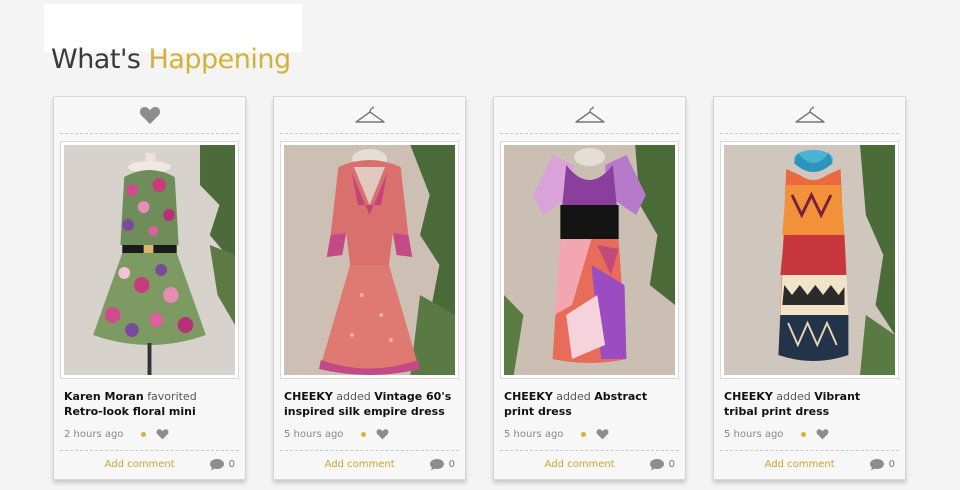 The width and height of the screenshot is (960, 490). What do you see at coordinates (130, 411) in the screenshot?
I see `item-link: Retro-look floral mini` at bounding box center [130, 411].